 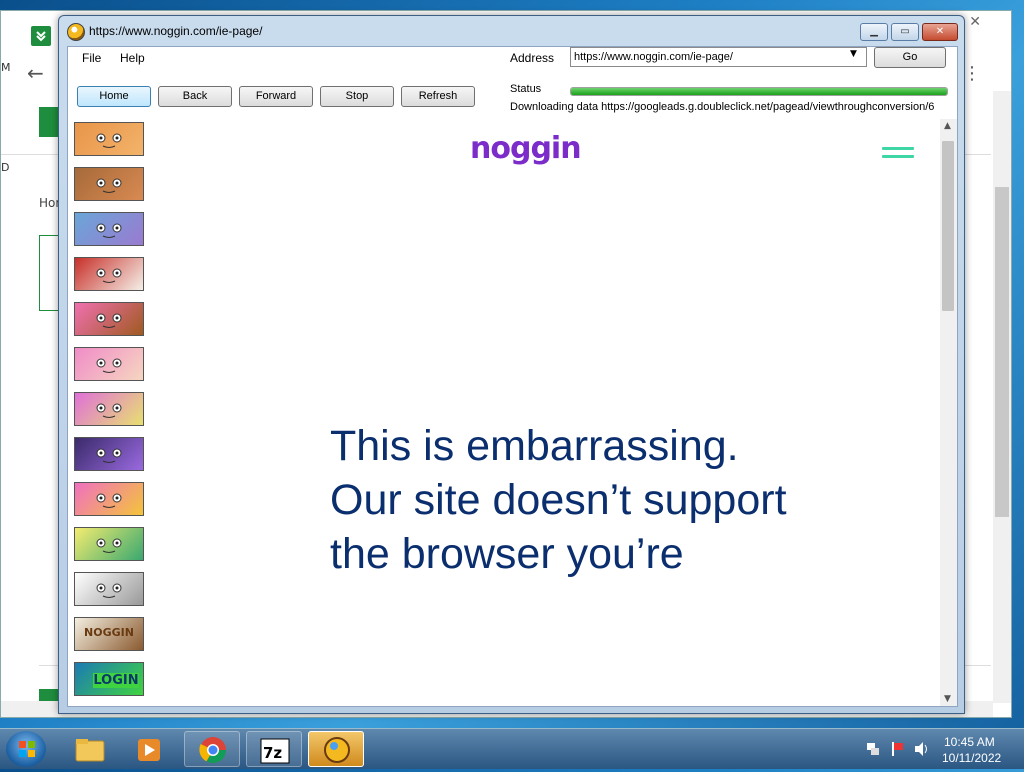 I want to click on progress-bar, so click(x=759, y=91).